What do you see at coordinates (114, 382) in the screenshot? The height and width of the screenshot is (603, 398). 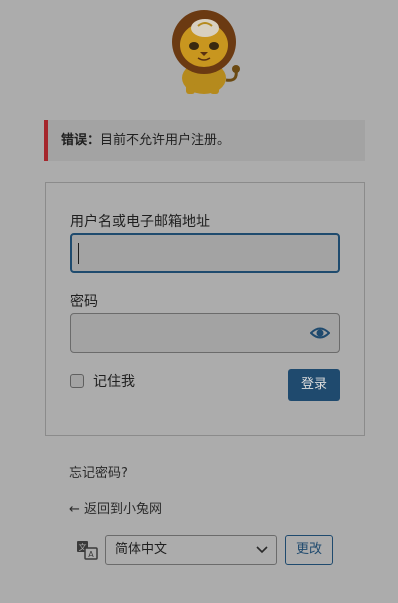 I see `remember-label: 记住我` at bounding box center [114, 382].